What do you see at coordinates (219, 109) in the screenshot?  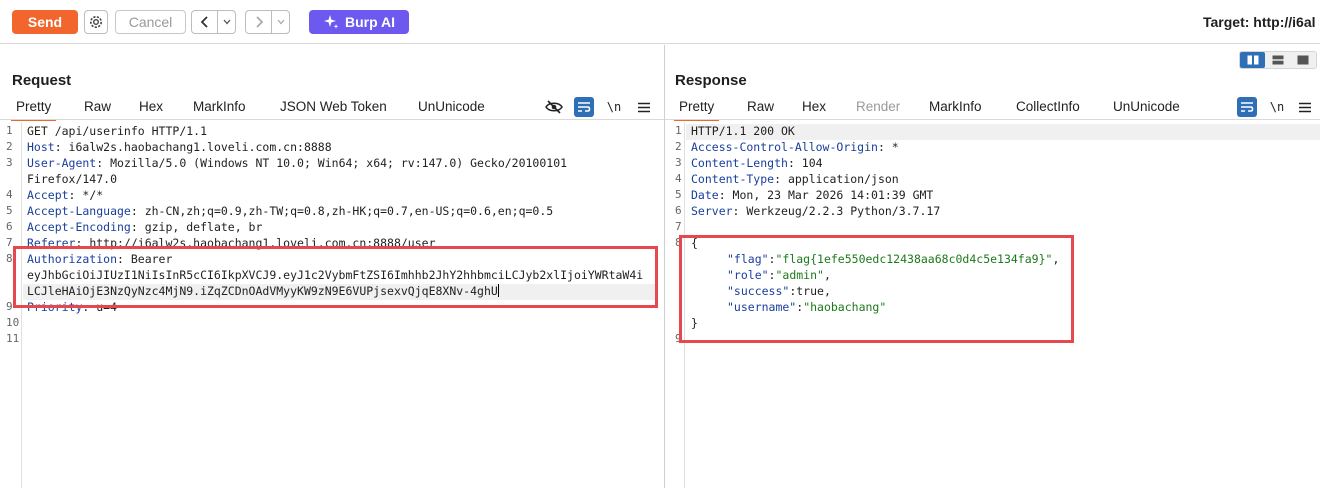 I see `request-tab-markinfo: MarkInfo` at bounding box center [219, 109].